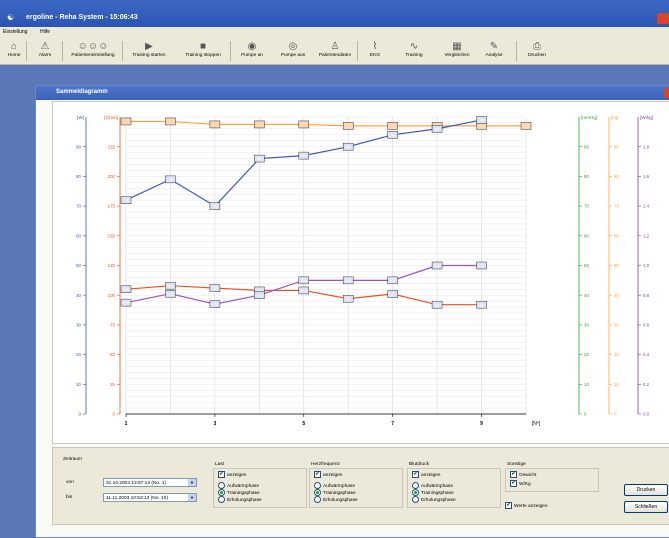 This screenshot has height=538, width=669. I want to click on data-label: 94, so click(393, 135).